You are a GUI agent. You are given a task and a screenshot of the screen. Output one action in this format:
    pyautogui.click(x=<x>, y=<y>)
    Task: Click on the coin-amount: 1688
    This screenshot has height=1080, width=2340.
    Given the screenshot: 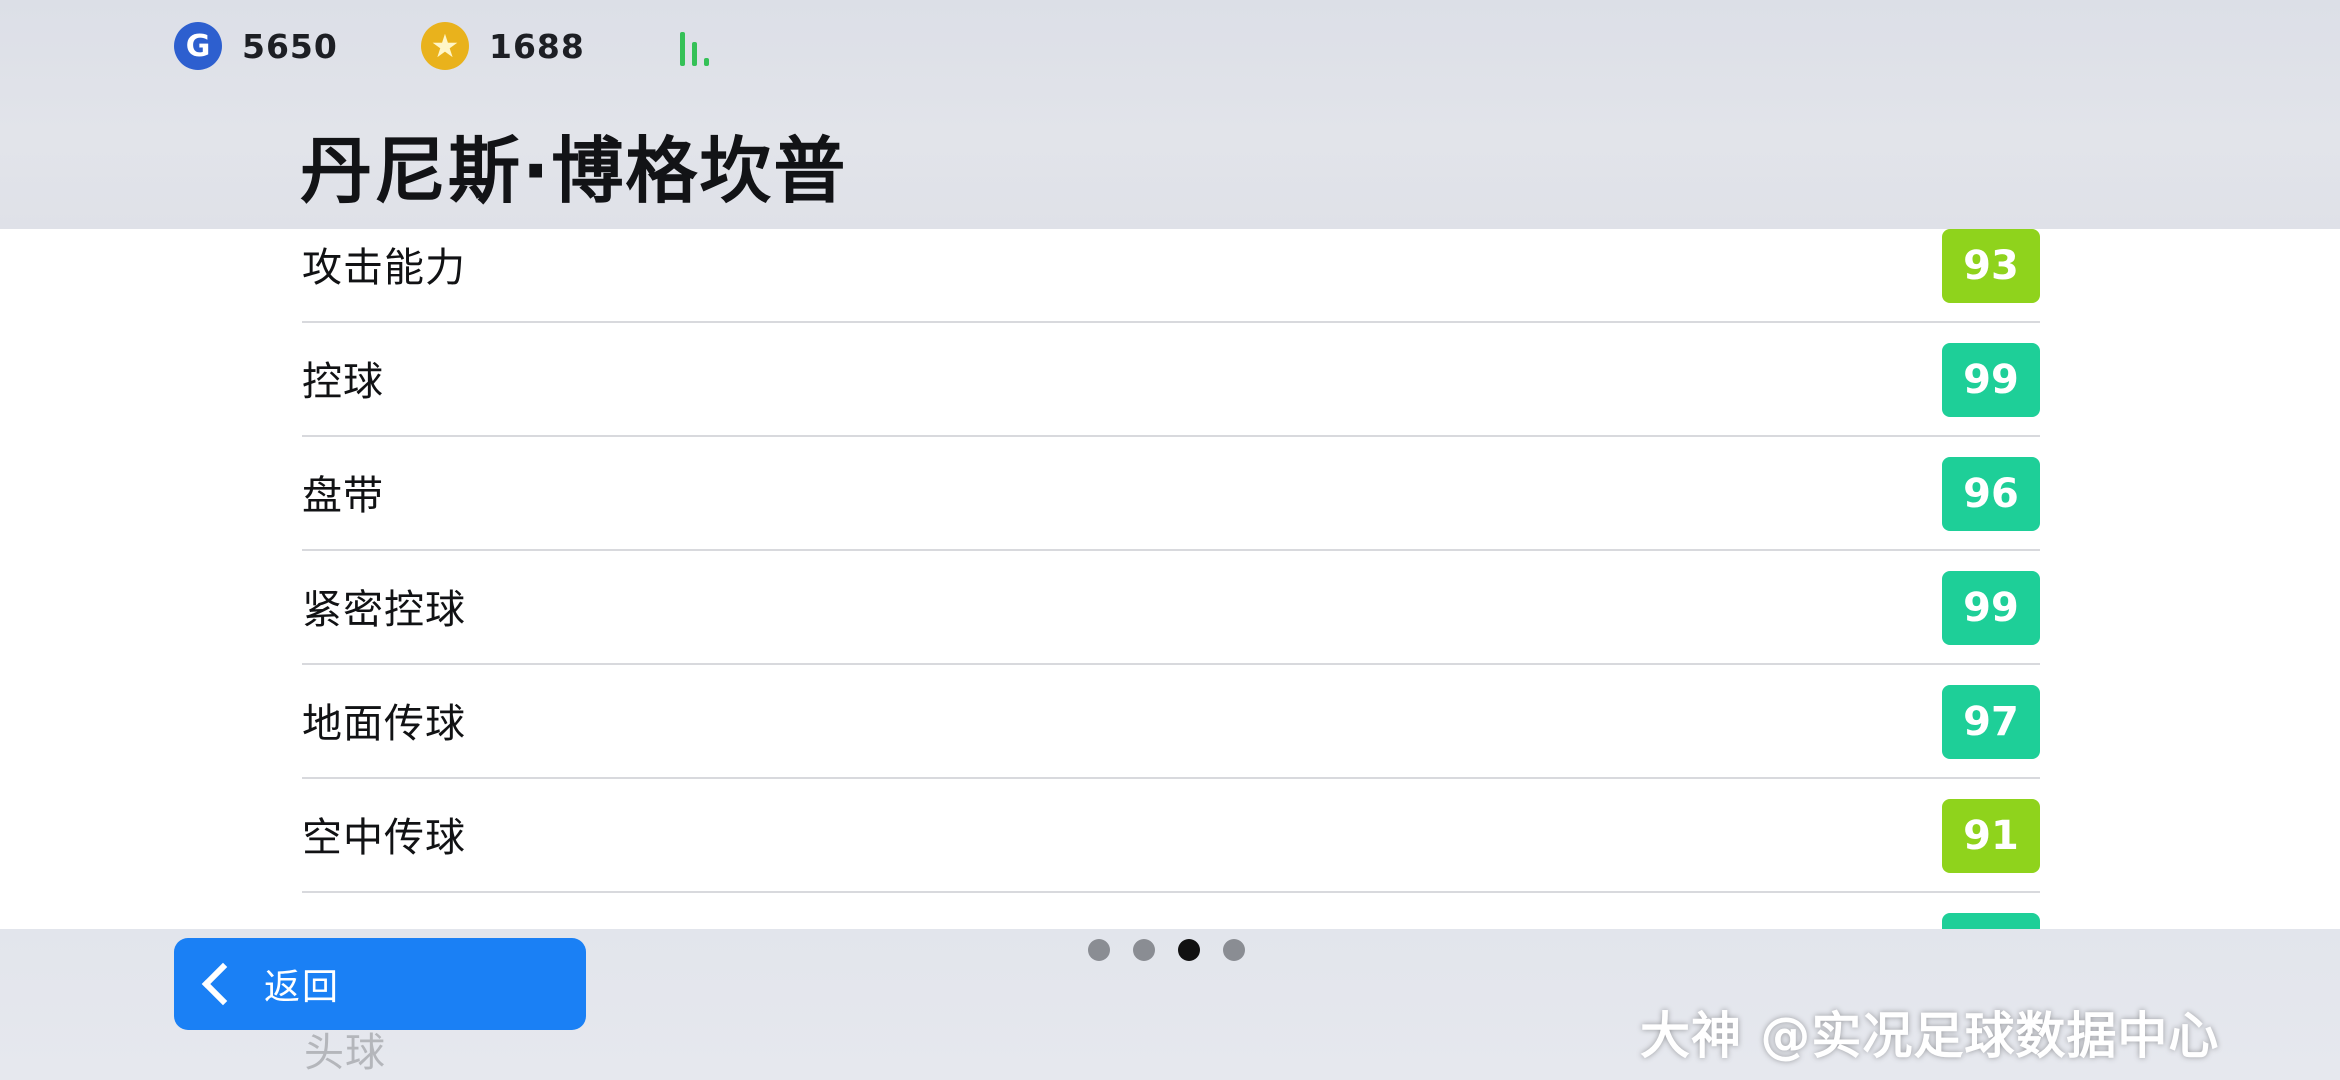 What is the action you would take?
    pyautogui.click(x=537, y=46)
    